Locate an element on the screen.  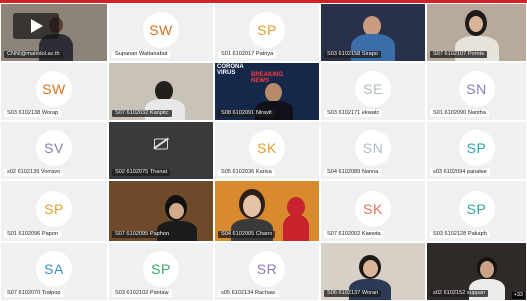
participant-name: S08 6102091 Niravit is located at coordinates (246, 113).